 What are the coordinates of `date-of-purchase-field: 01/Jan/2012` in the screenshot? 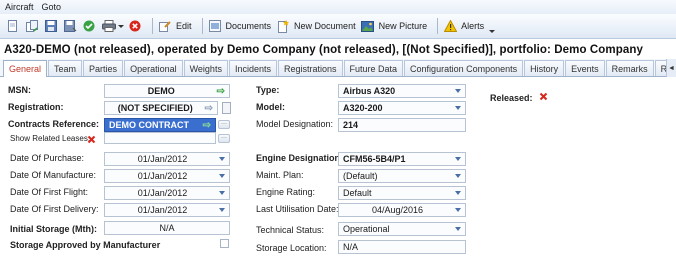 It's located at (167, 159).